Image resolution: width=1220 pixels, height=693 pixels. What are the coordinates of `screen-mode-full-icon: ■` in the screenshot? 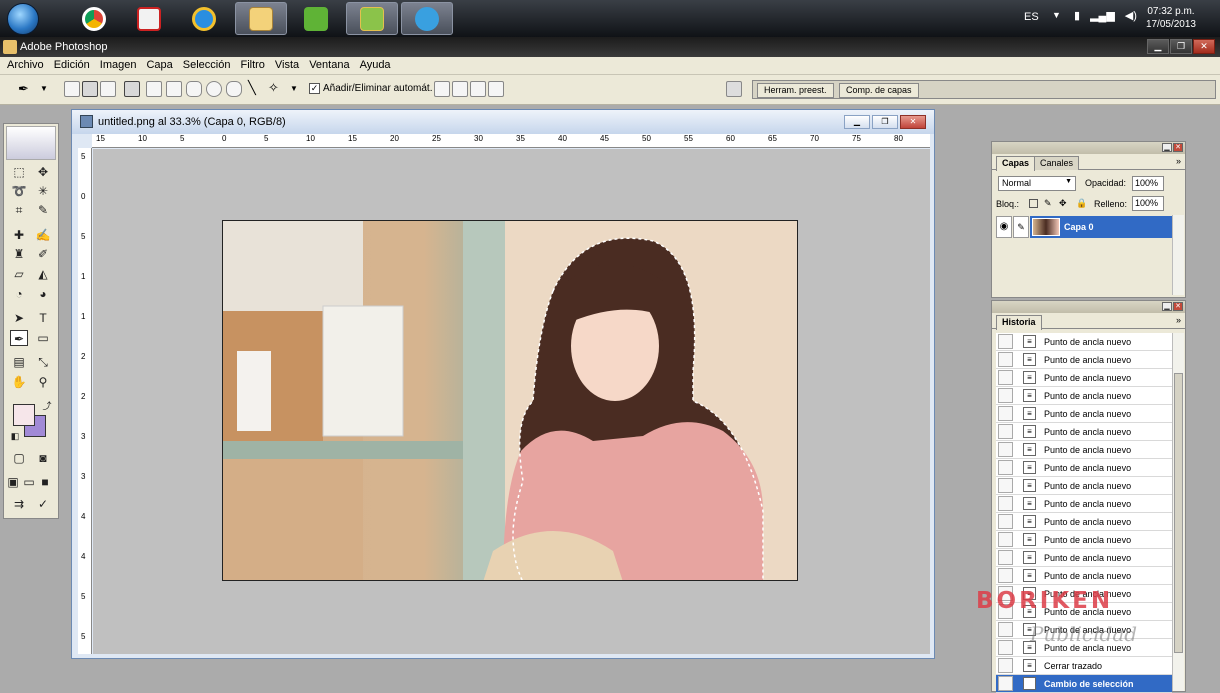 It's located at (45, 482).